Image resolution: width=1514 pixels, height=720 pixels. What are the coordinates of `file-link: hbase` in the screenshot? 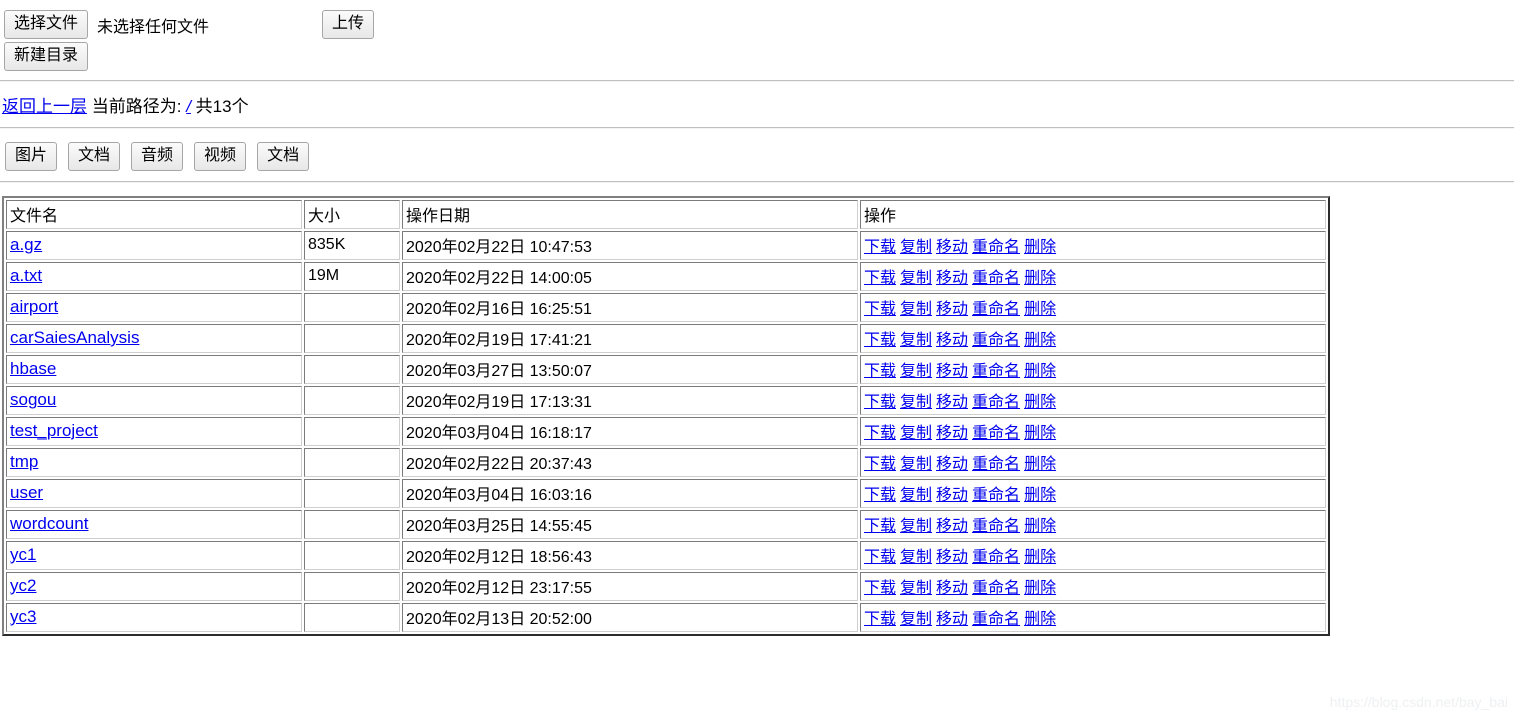 It's located at (33, 368).